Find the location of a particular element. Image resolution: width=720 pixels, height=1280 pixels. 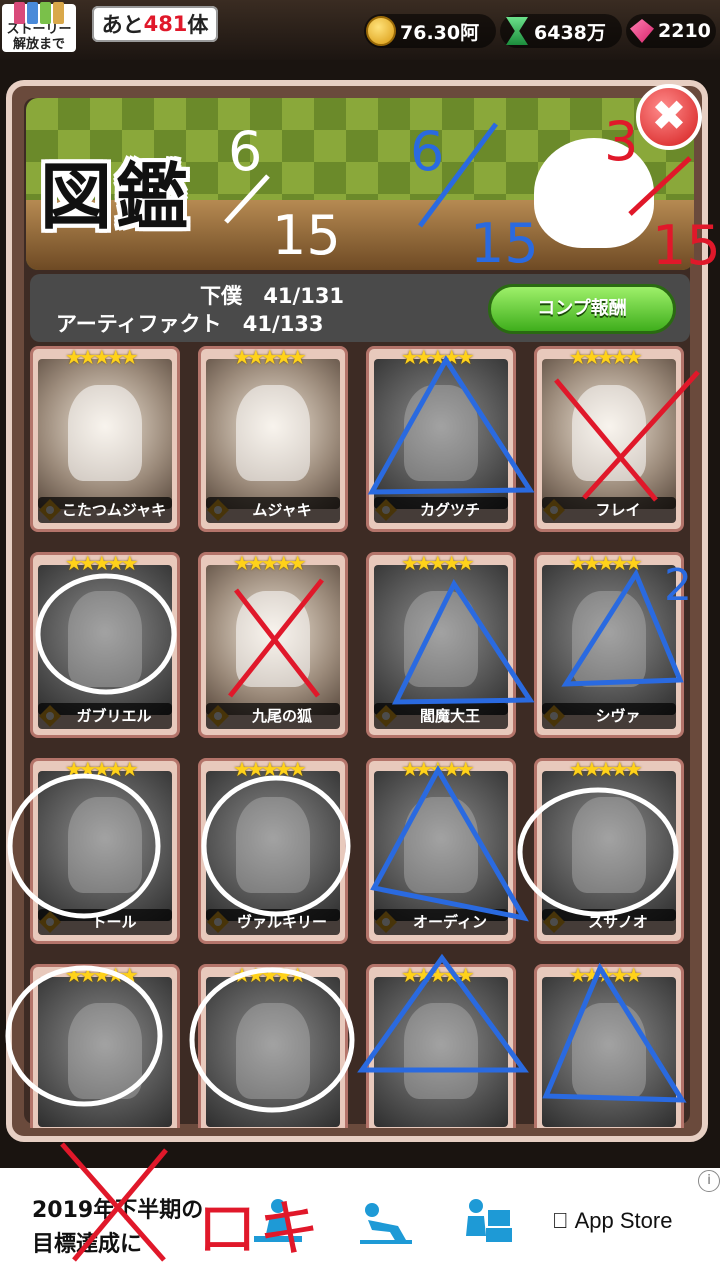

card-row4-2: ★★★★★ is located at coordinates (273, 1046).